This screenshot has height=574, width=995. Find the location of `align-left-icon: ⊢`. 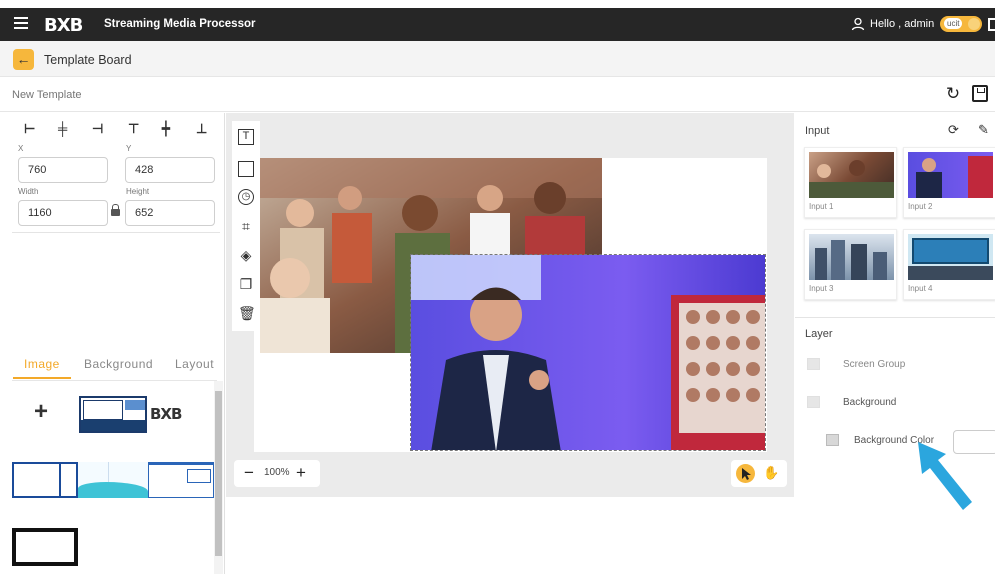

align-left-icon: ⊢ is located at coordinates (29, 129).